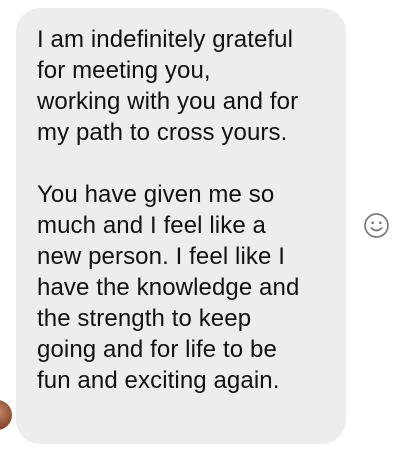 This screenshot has height=453, width=400. What do you see at coordinates (151, 225) in the screenshot?
I see `message-line: much and I feel like a` at bounding box center [151, 225].